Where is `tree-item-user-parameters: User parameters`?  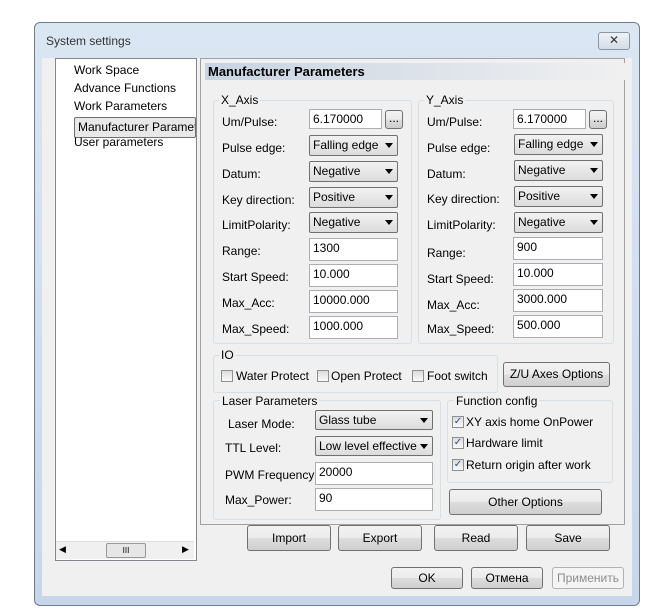
tree-item-user-parameters: User parameters is located at coordinates (135, 142).